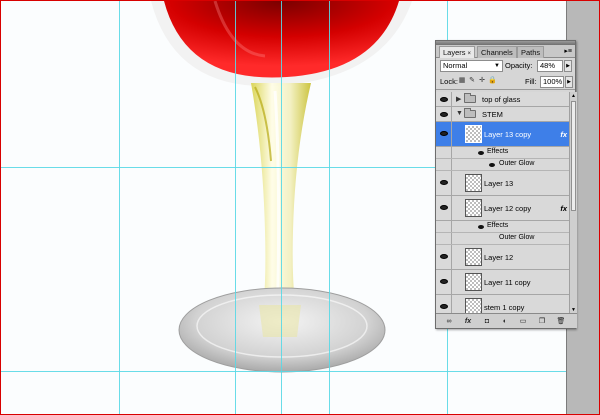  What do you see at coordinates (523, 321) in the screenshot?
I see `new-group-icon: ▭` at bounding box center [523, 321].